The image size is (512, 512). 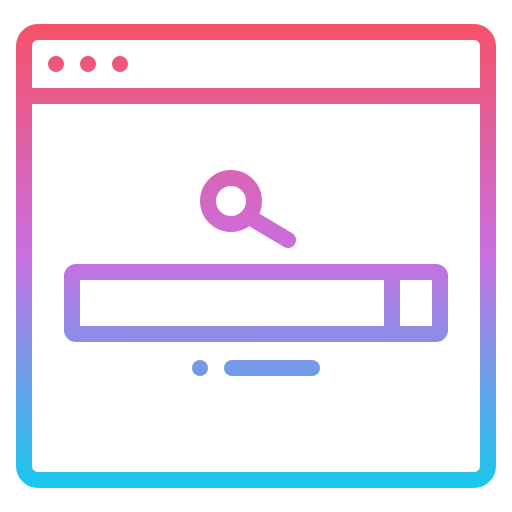 I want to click on search-bar, so click(x=256, y=303).